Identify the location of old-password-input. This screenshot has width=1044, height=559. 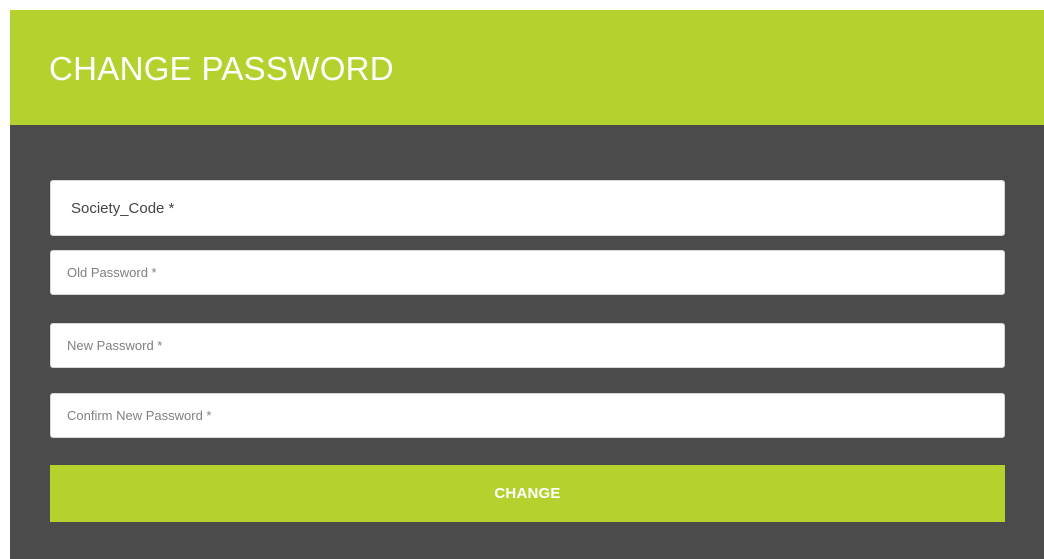
(527, 272).